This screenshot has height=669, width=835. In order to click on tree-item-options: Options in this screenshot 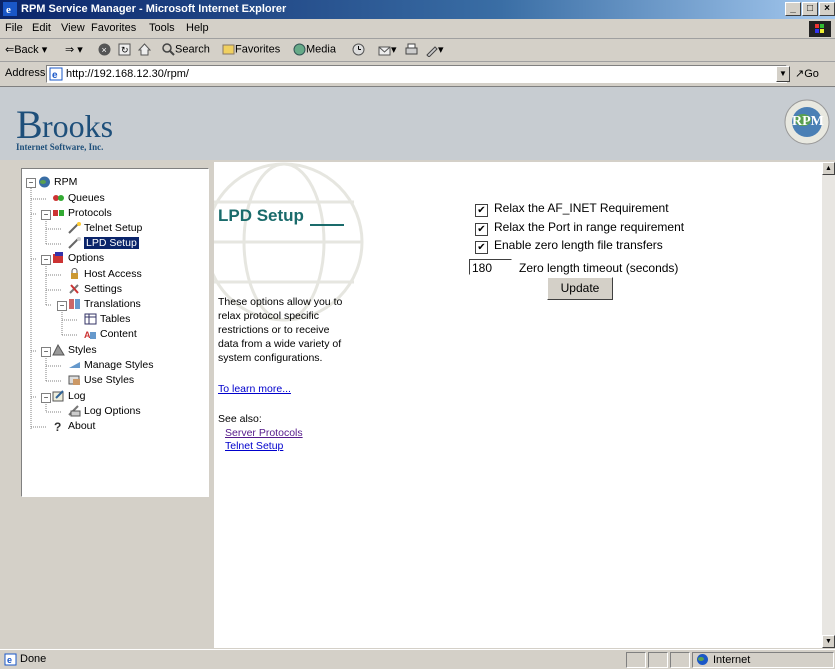, I will do `click(78, 258)`.